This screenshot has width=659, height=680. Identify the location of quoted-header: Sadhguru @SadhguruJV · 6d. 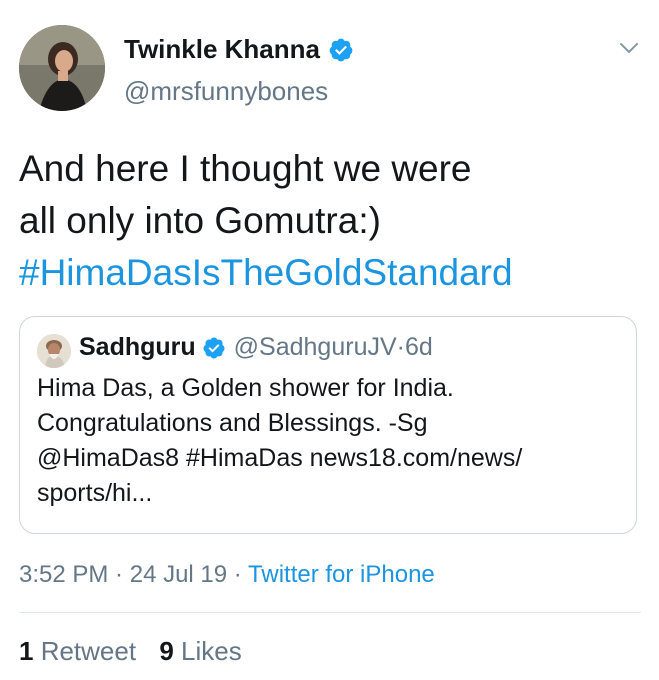
(256, 347).